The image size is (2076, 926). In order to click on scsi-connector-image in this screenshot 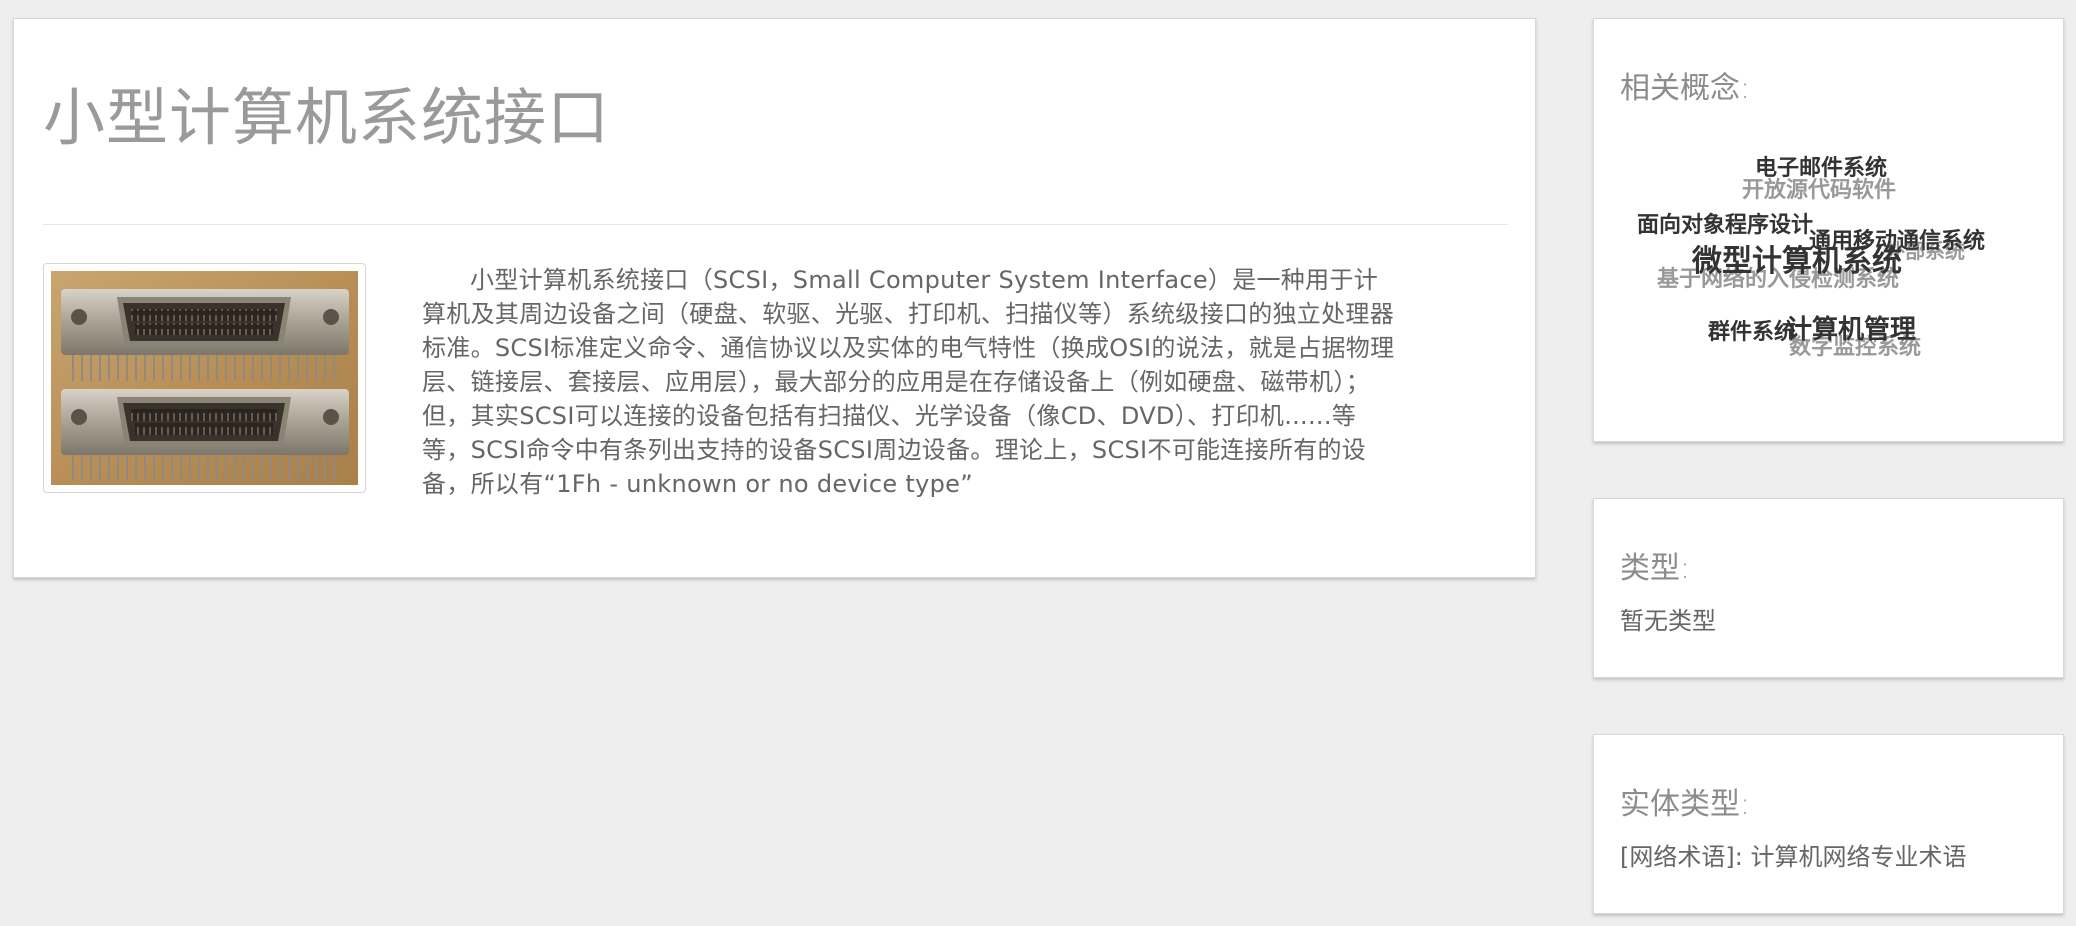, I will do `click(204, 378)`.